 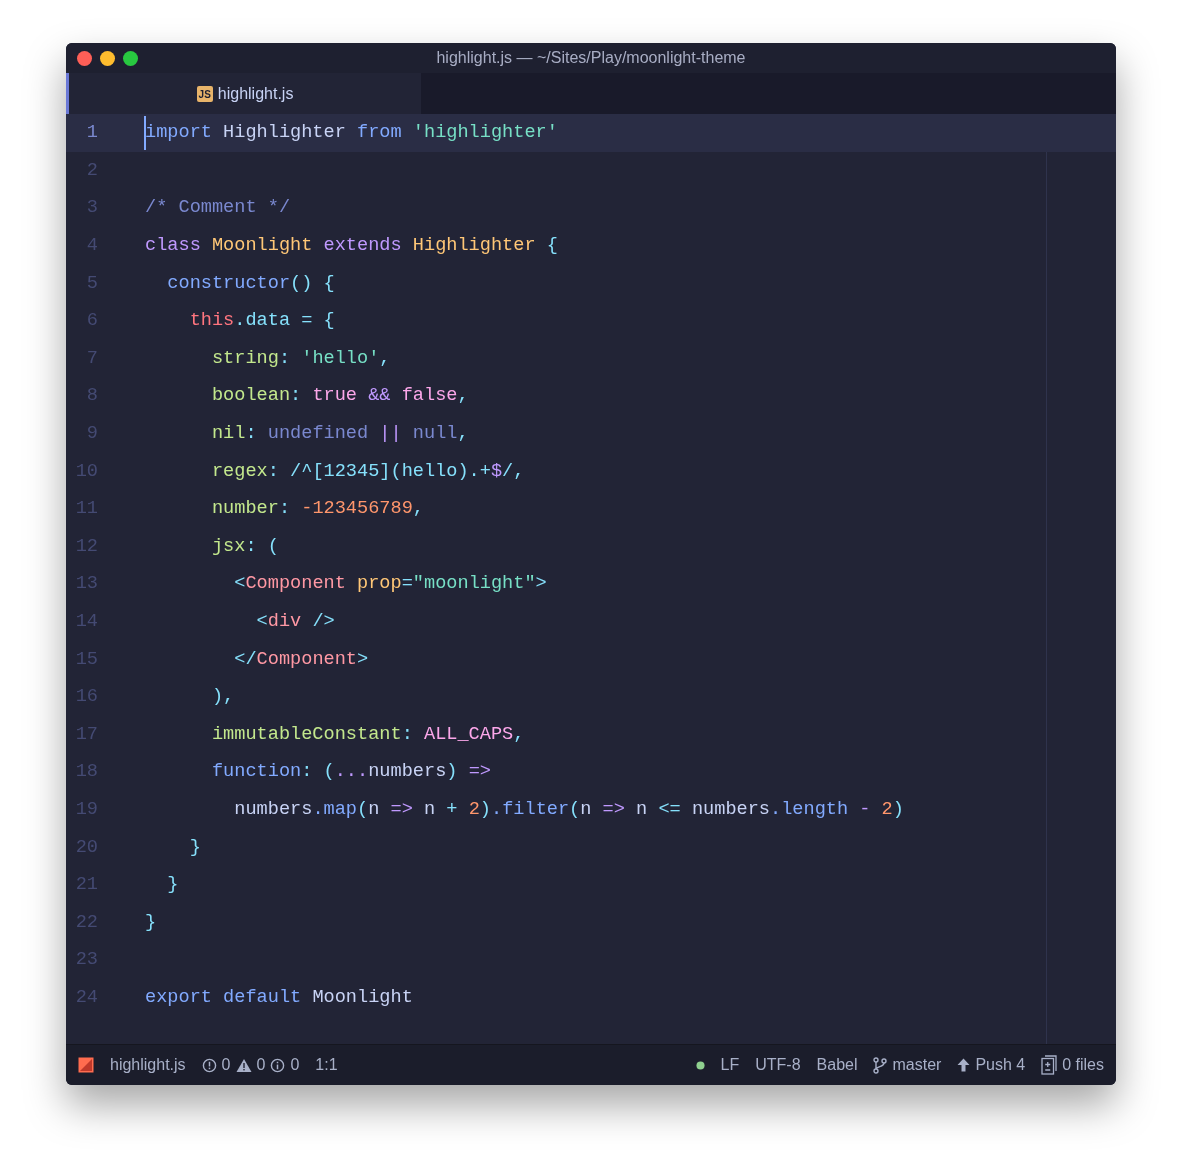 I want to click on code-line: string: 'hello',, so click(x=300, y=358).